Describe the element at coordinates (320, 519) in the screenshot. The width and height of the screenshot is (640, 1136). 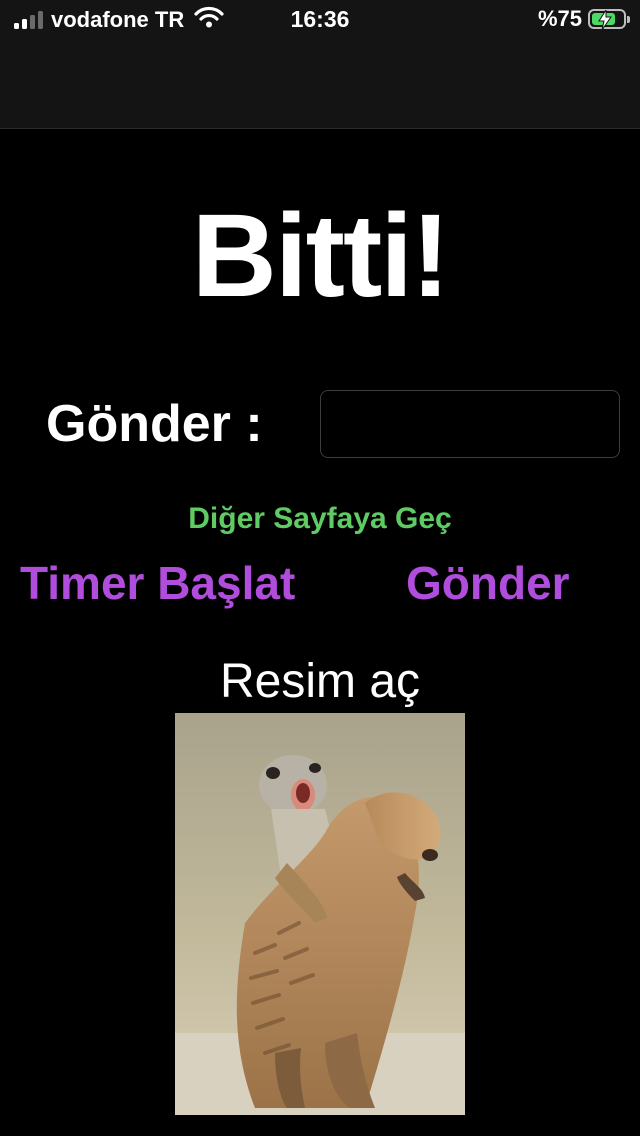
I see `next-page-link: Diğer Sayfaya Geç` at that location.